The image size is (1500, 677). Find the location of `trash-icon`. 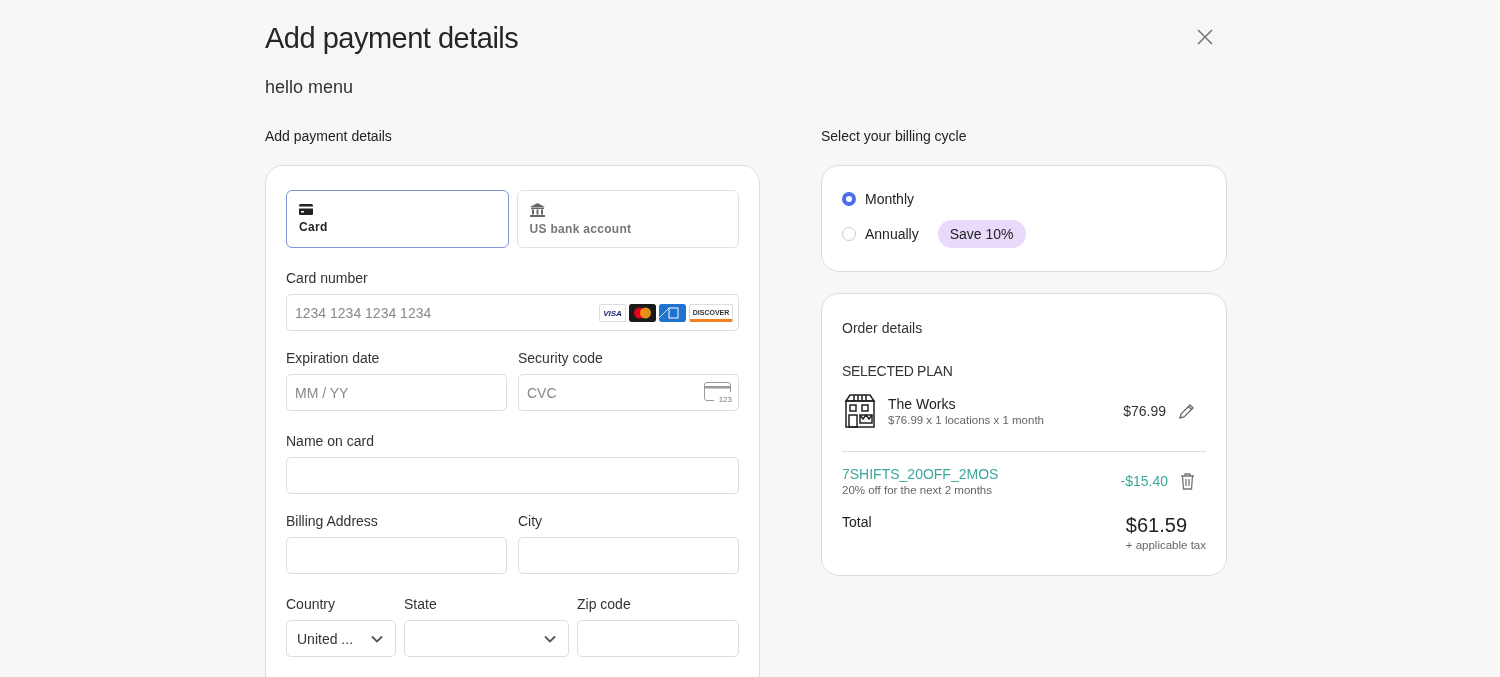

trash-icon is located at coordinates (1187, 481).